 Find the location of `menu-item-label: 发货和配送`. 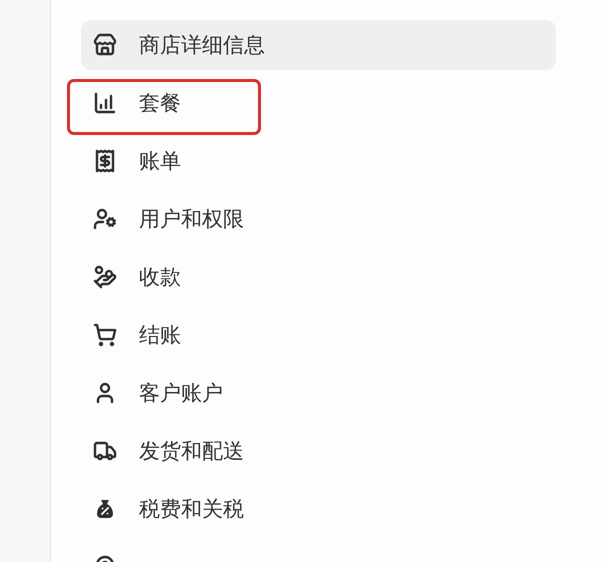

menu-item-label: 发货和配送 is located at coordinates (191, 451).